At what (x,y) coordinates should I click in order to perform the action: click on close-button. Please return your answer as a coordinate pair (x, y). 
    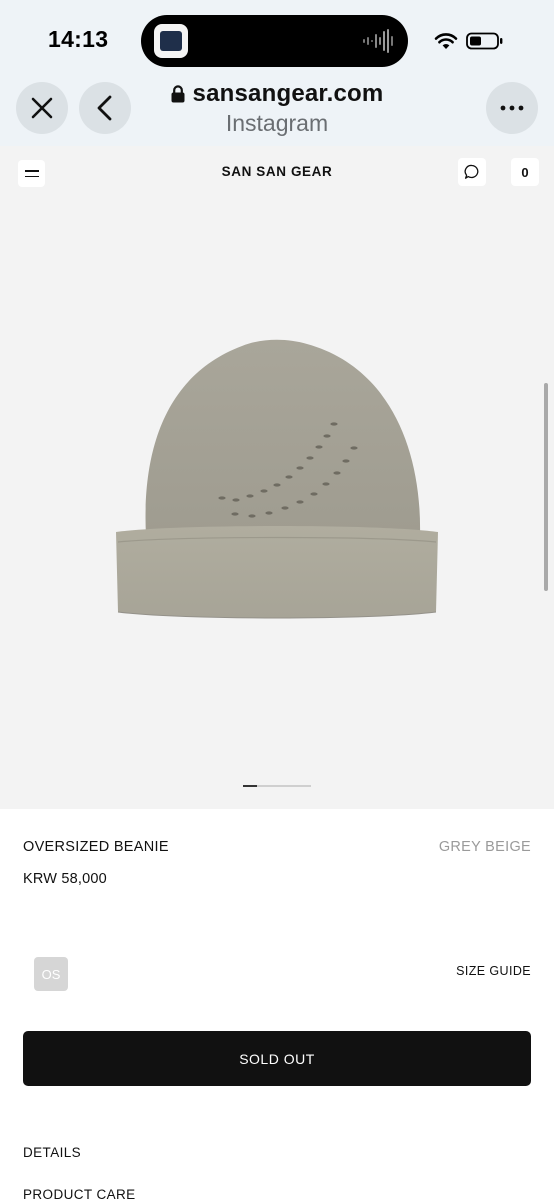
    Looking at the image, I should click on (42, 108).